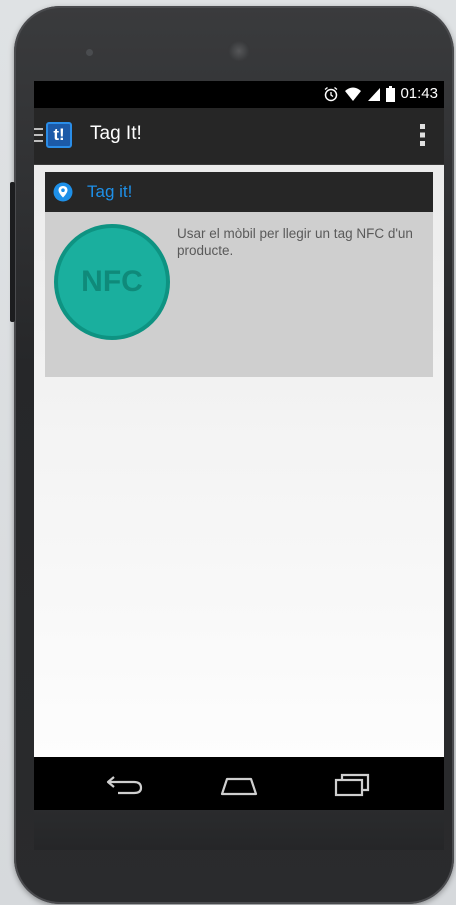  What do you see at coordinates (423, 135) in the screenshot?
I see `overflow-menu-icon` at bounding box center [423, 135].